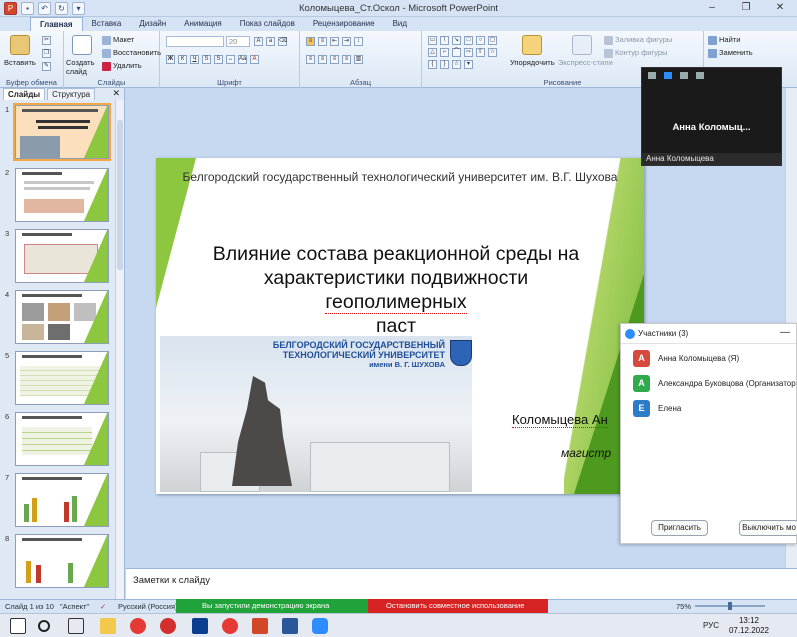 The height and width of the screenshot is (637, 797). What do you see at coordinates (60, 440) in the screenshot?
I see `slide-thumbnail-6: 6` at bounding box center [60, 440].